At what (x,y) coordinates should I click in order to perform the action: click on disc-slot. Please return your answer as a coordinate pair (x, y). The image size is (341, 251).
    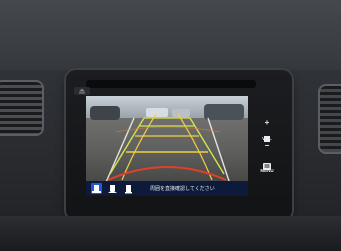
    Looking at the image, I should click on (171, 84).